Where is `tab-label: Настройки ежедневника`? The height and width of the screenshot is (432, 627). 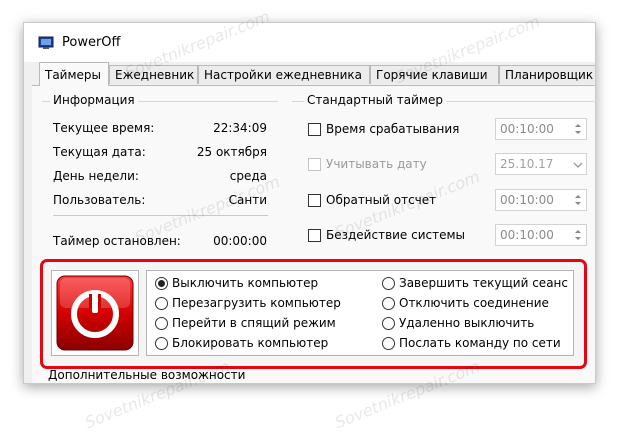 tab-label: Настройки ежедневника is located at coordinates (283, 75).